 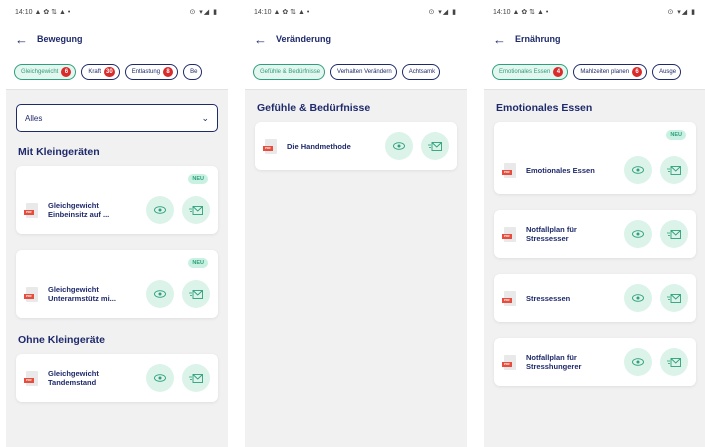 I want to click on page-title: Ernährung, so click(x=538, y=39).